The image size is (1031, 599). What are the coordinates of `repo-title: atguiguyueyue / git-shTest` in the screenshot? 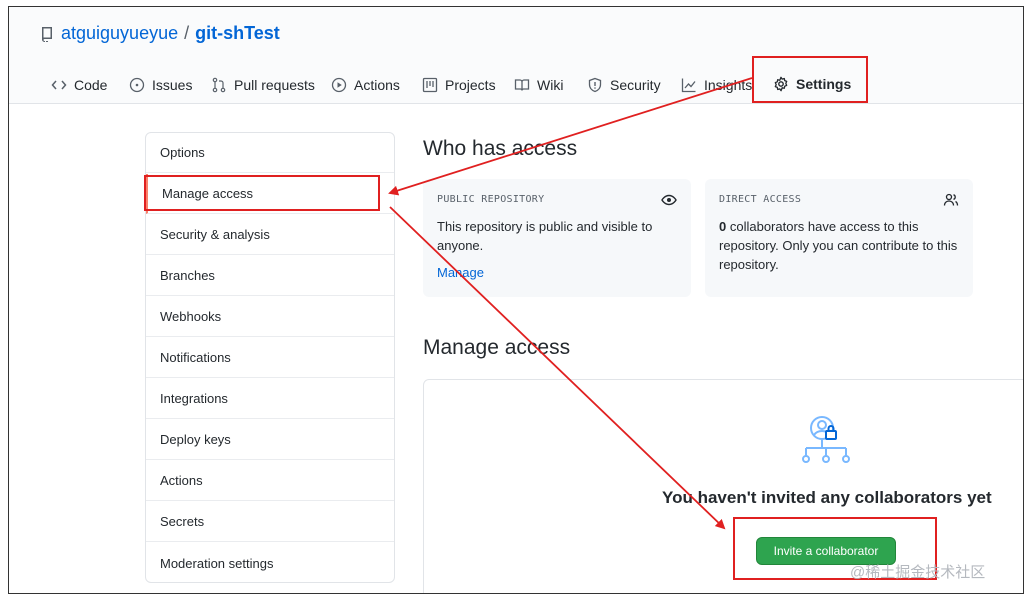 It's located at (159, 33).